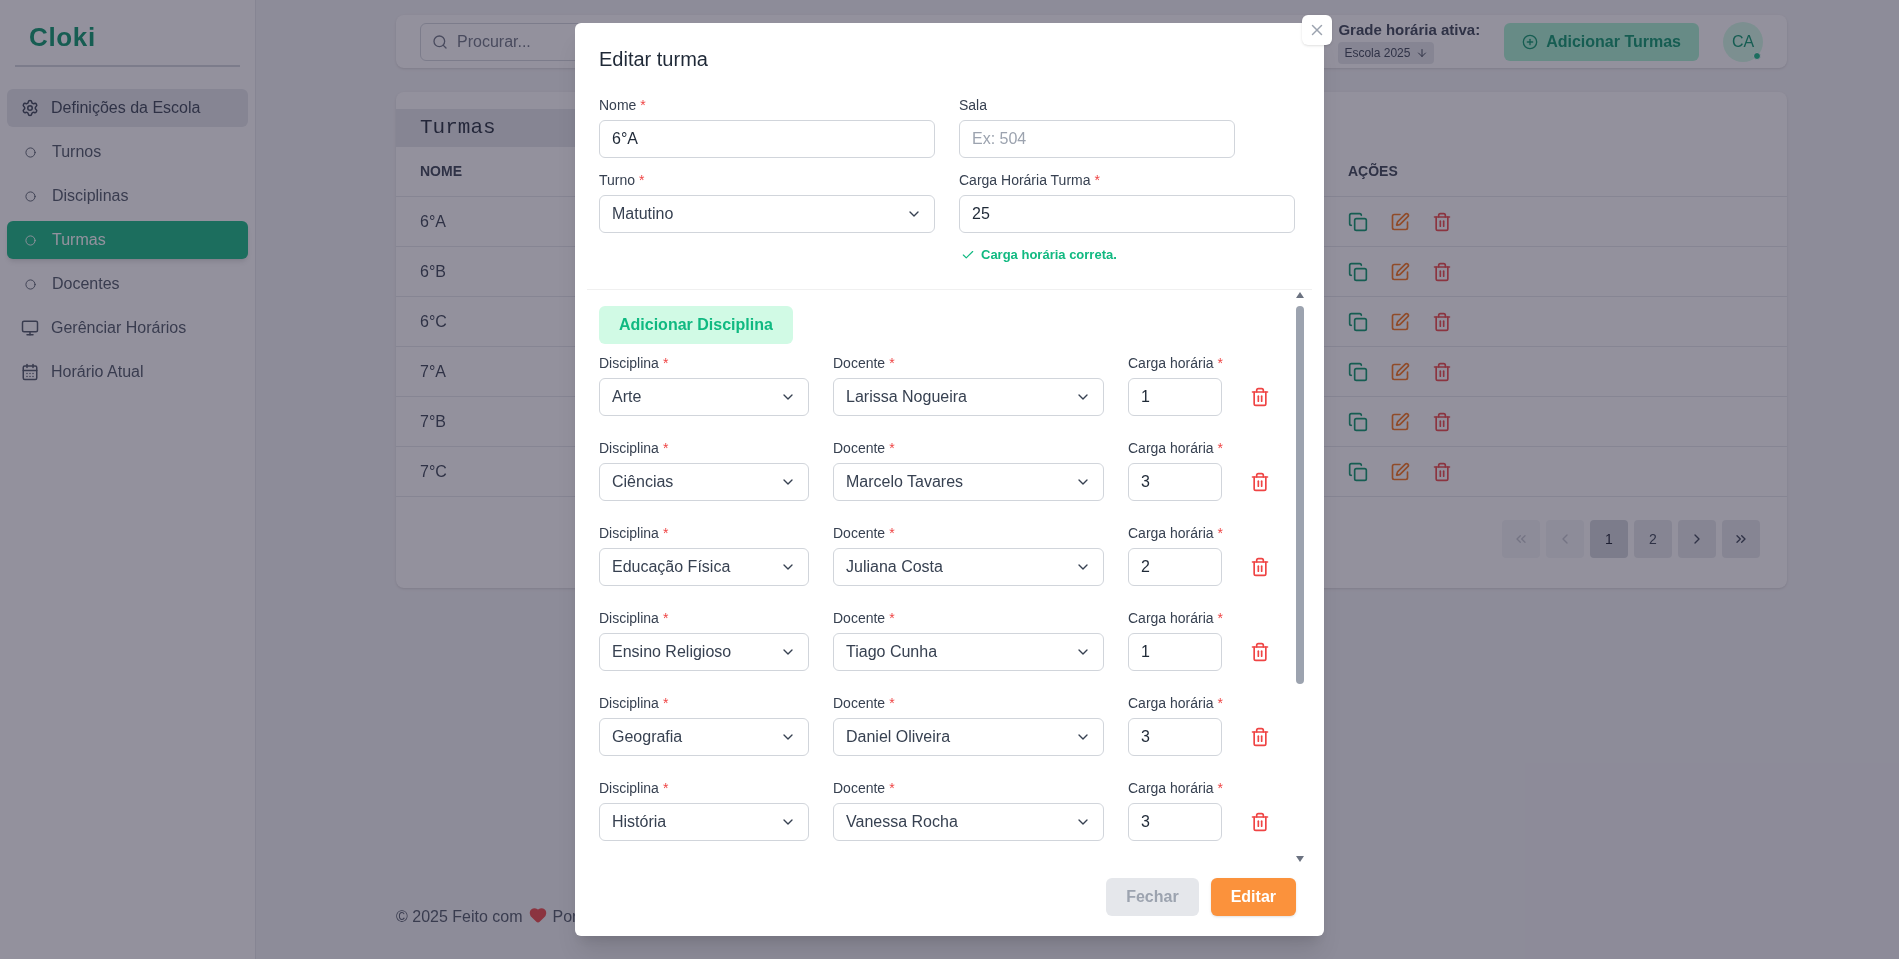 The image size is (1899, 959). I want to click on calendar-icon, so click(30, 372).